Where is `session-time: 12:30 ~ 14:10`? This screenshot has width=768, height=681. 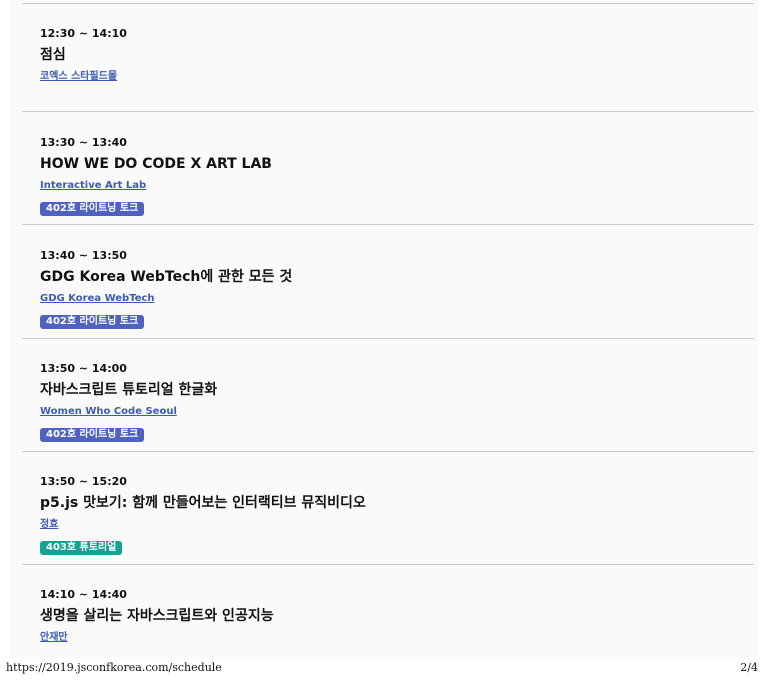 session-time: 12:30 ~ 14:10 is located at coordinates (83, 33).